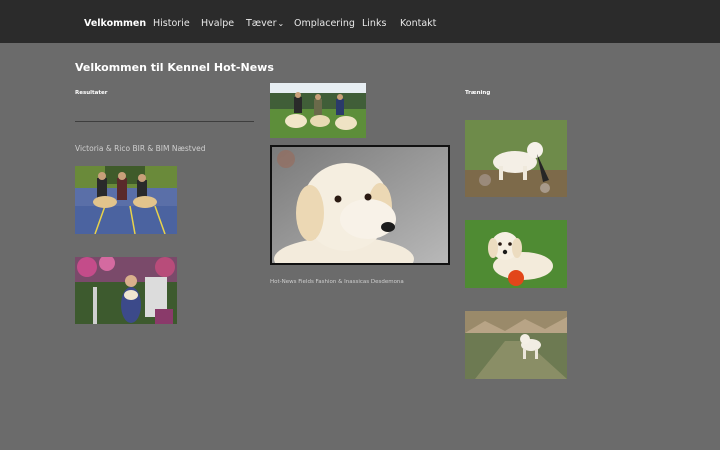  I want to click on nav-item-velkommen: Velkommen, so click(115, 21).